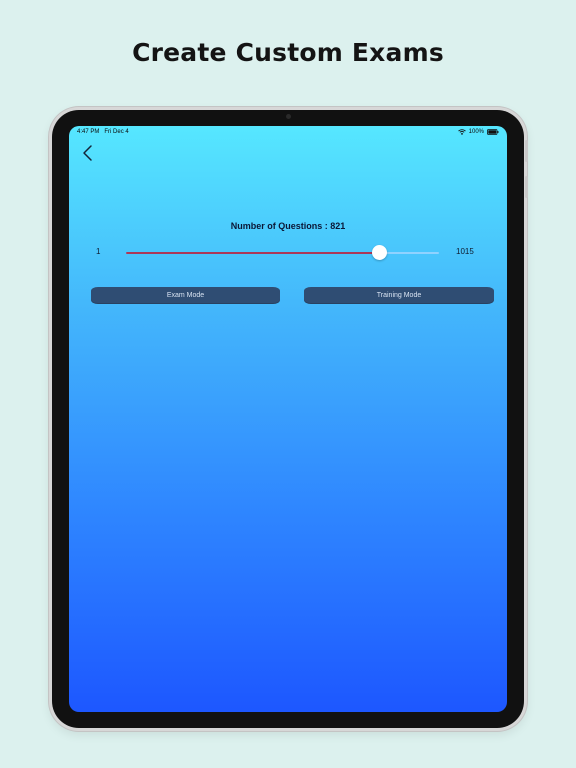  What do you see at coordinates (116, 132) in the screenshot?
I see `status-date: Fri Dec 4` at bounding box center [116, 132].